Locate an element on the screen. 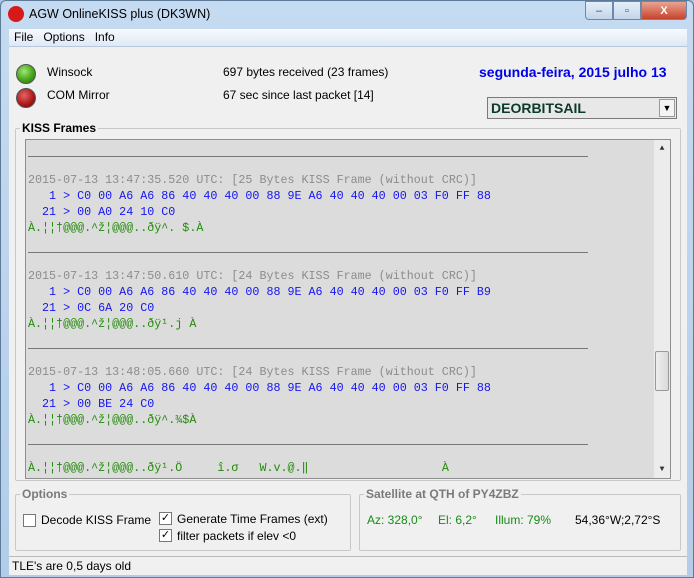  decode-kiss-checkbox is located at coordinates (29, 520).